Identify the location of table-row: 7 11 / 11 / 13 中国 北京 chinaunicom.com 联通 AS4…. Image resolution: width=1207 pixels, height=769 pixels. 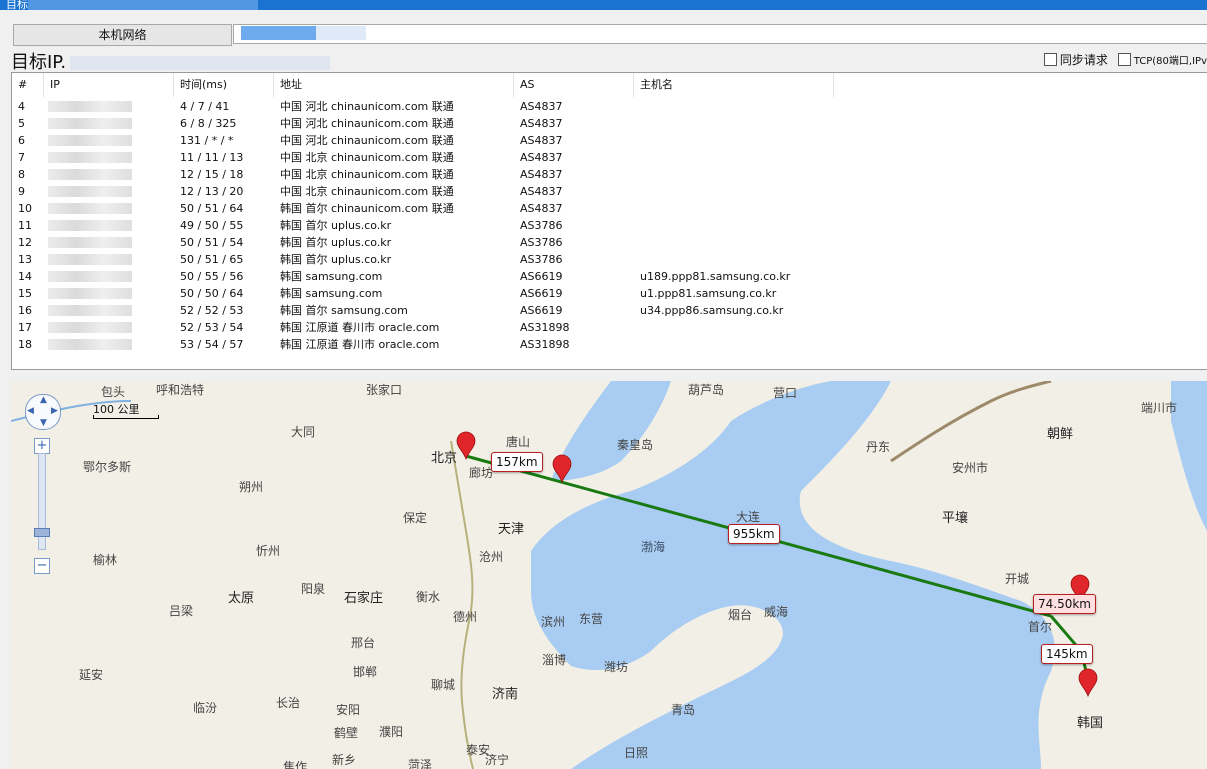
(609, 157).